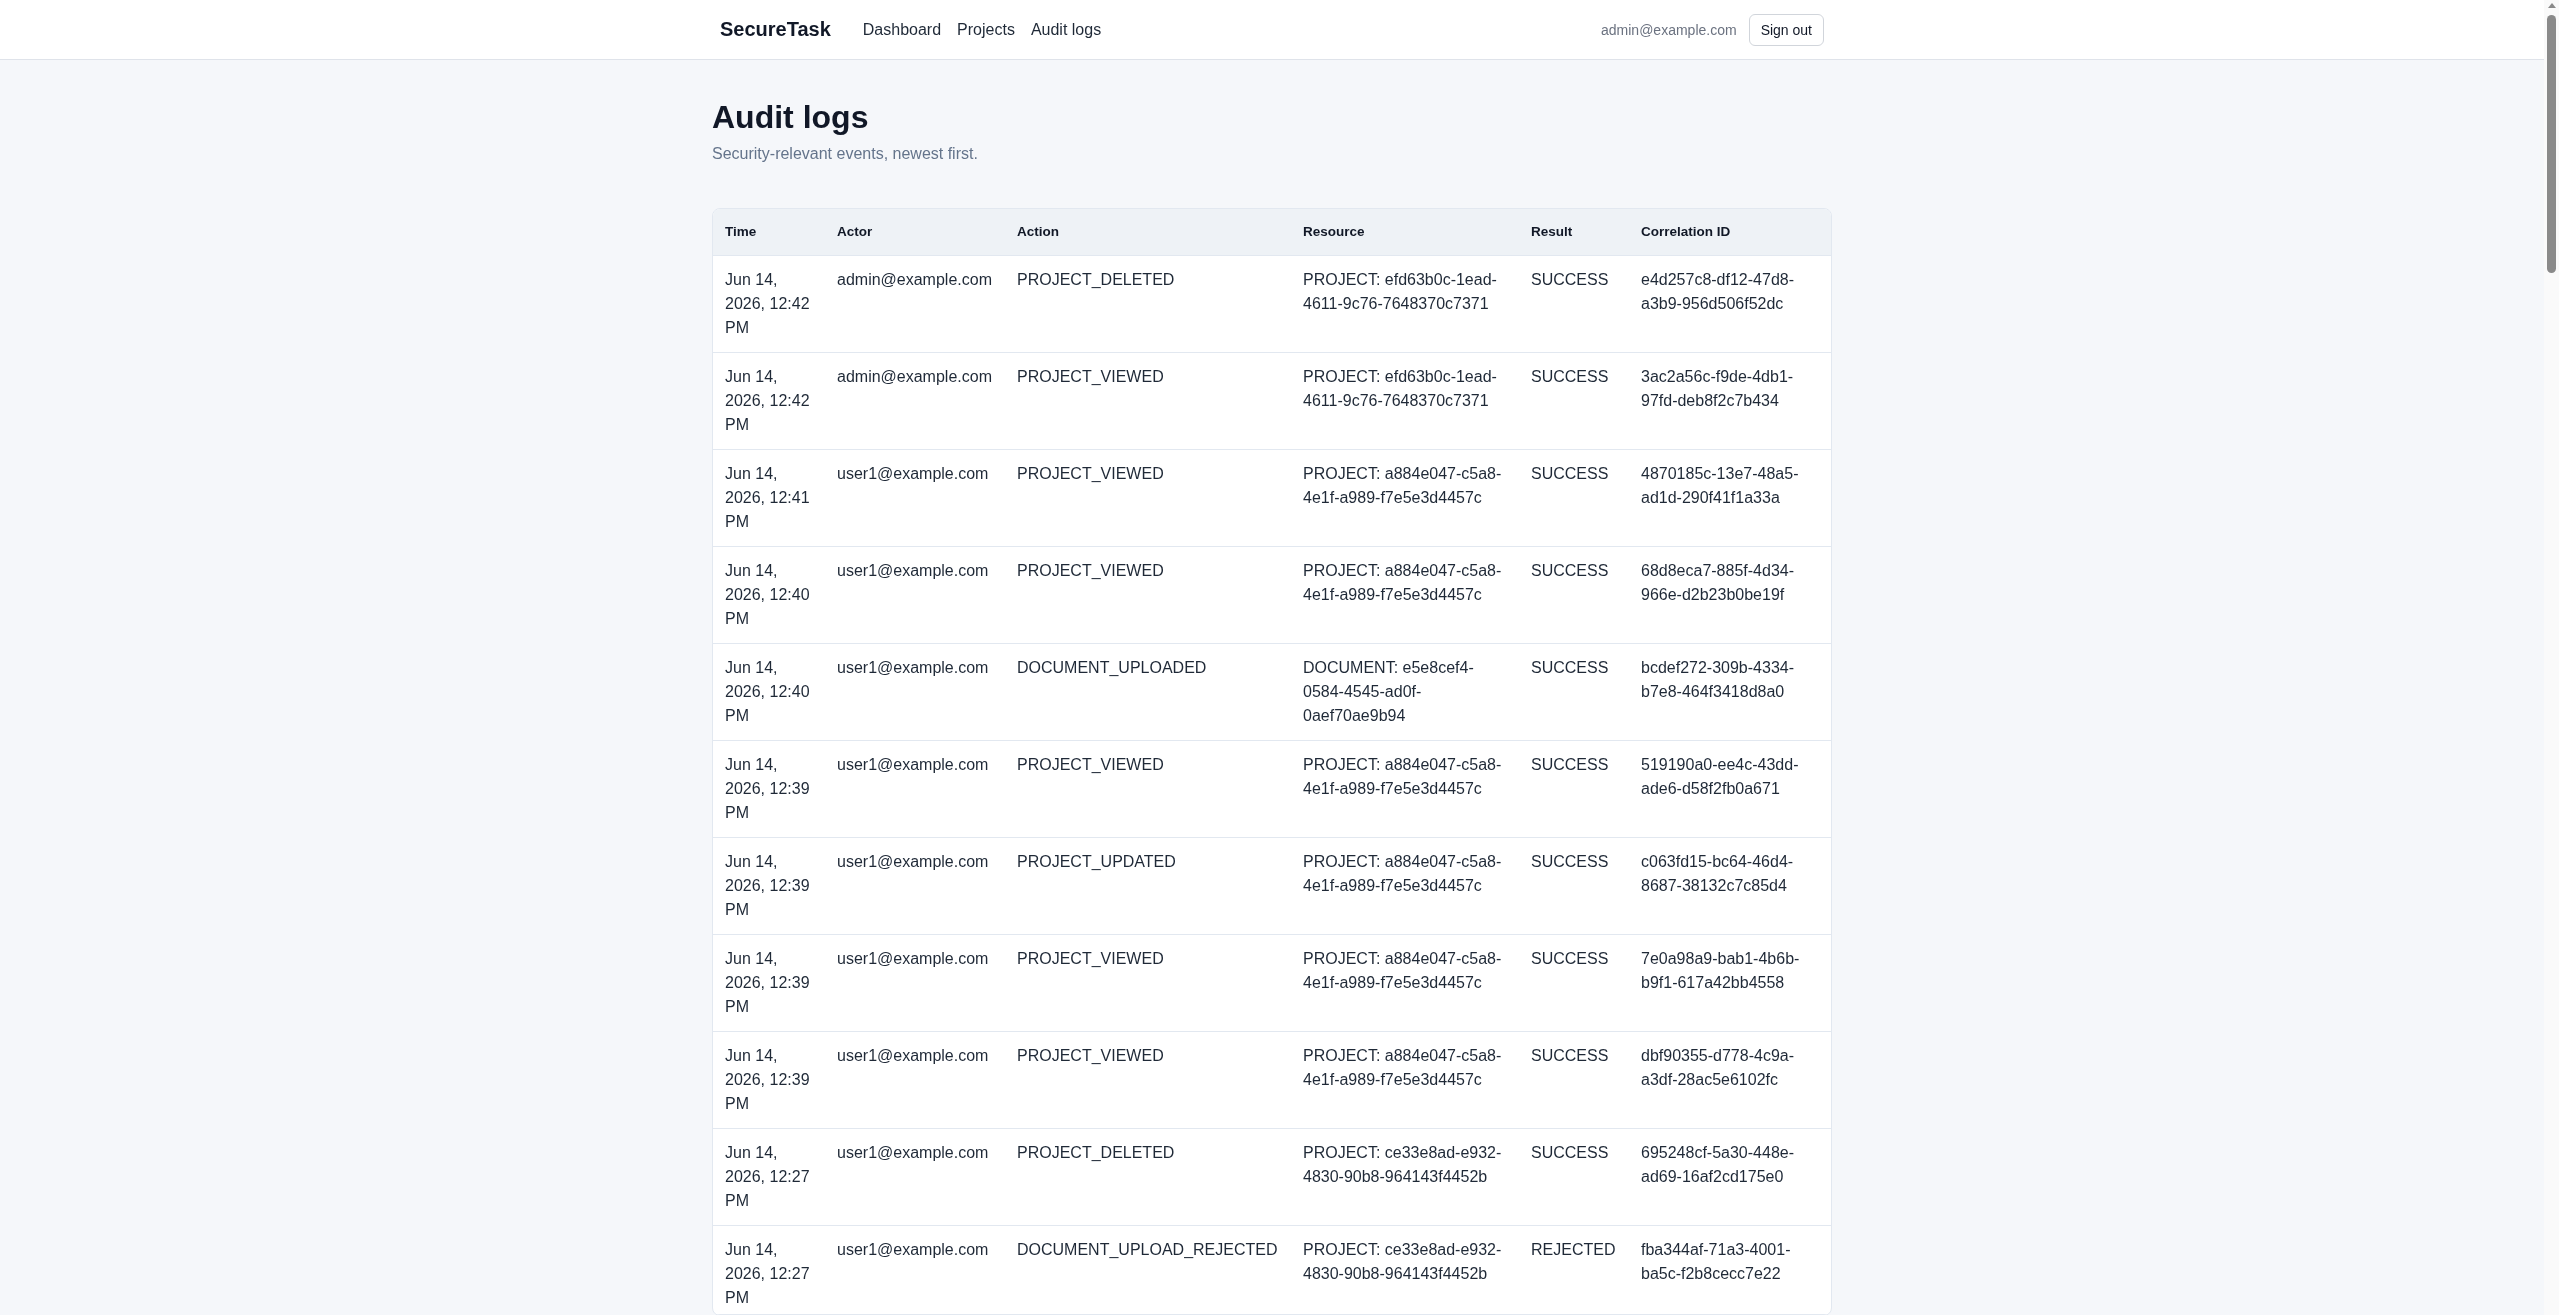 The width and height of the screenshot is (2559, 1315). I want to click on column-header: Time, so click(769, 232).